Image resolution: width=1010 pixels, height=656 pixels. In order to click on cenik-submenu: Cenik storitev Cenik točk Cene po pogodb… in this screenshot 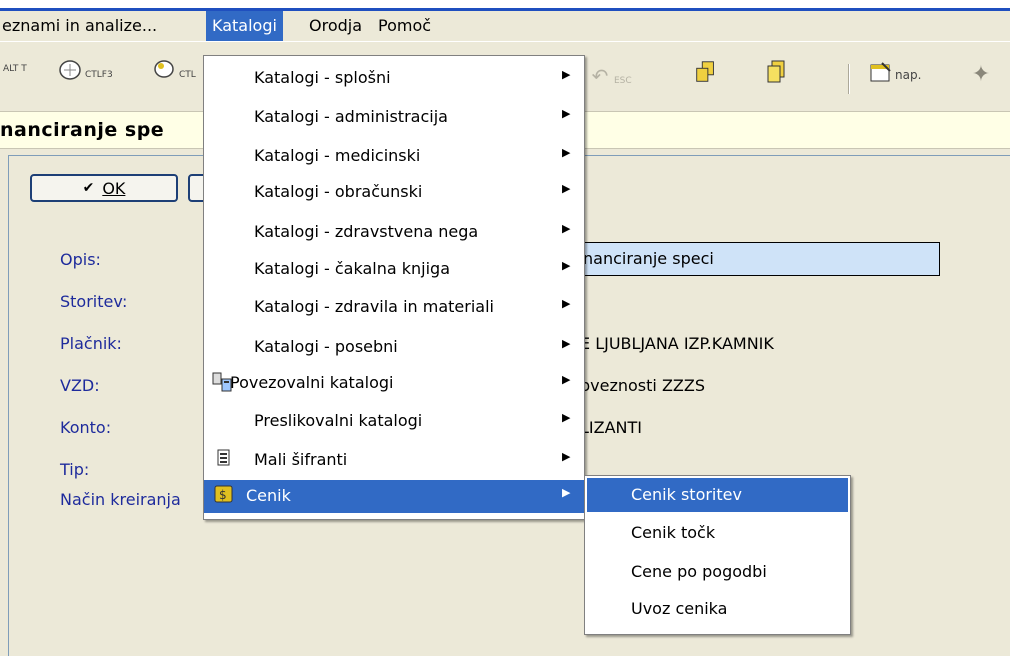, I will do `click(717, 555)`.